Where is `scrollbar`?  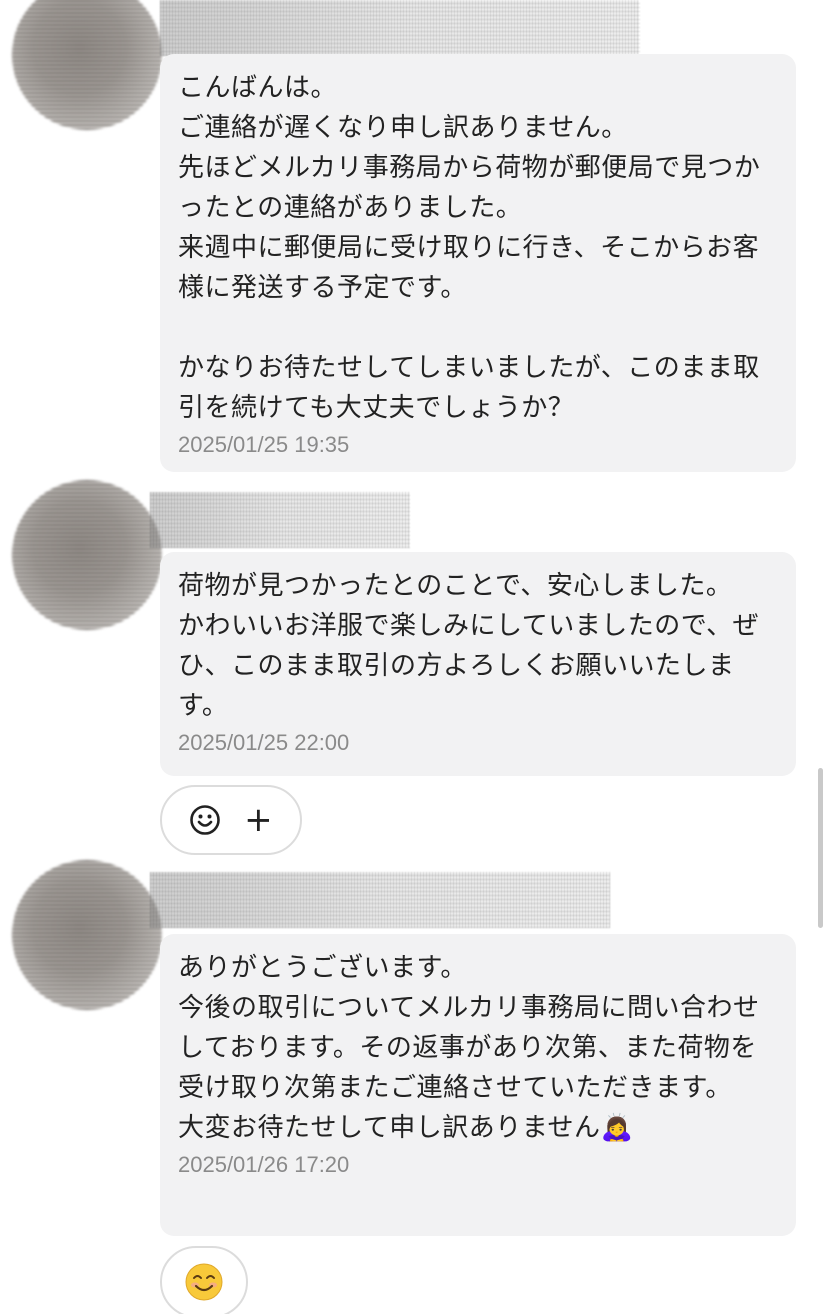 scrollbar is located at coordinates (820, 848).